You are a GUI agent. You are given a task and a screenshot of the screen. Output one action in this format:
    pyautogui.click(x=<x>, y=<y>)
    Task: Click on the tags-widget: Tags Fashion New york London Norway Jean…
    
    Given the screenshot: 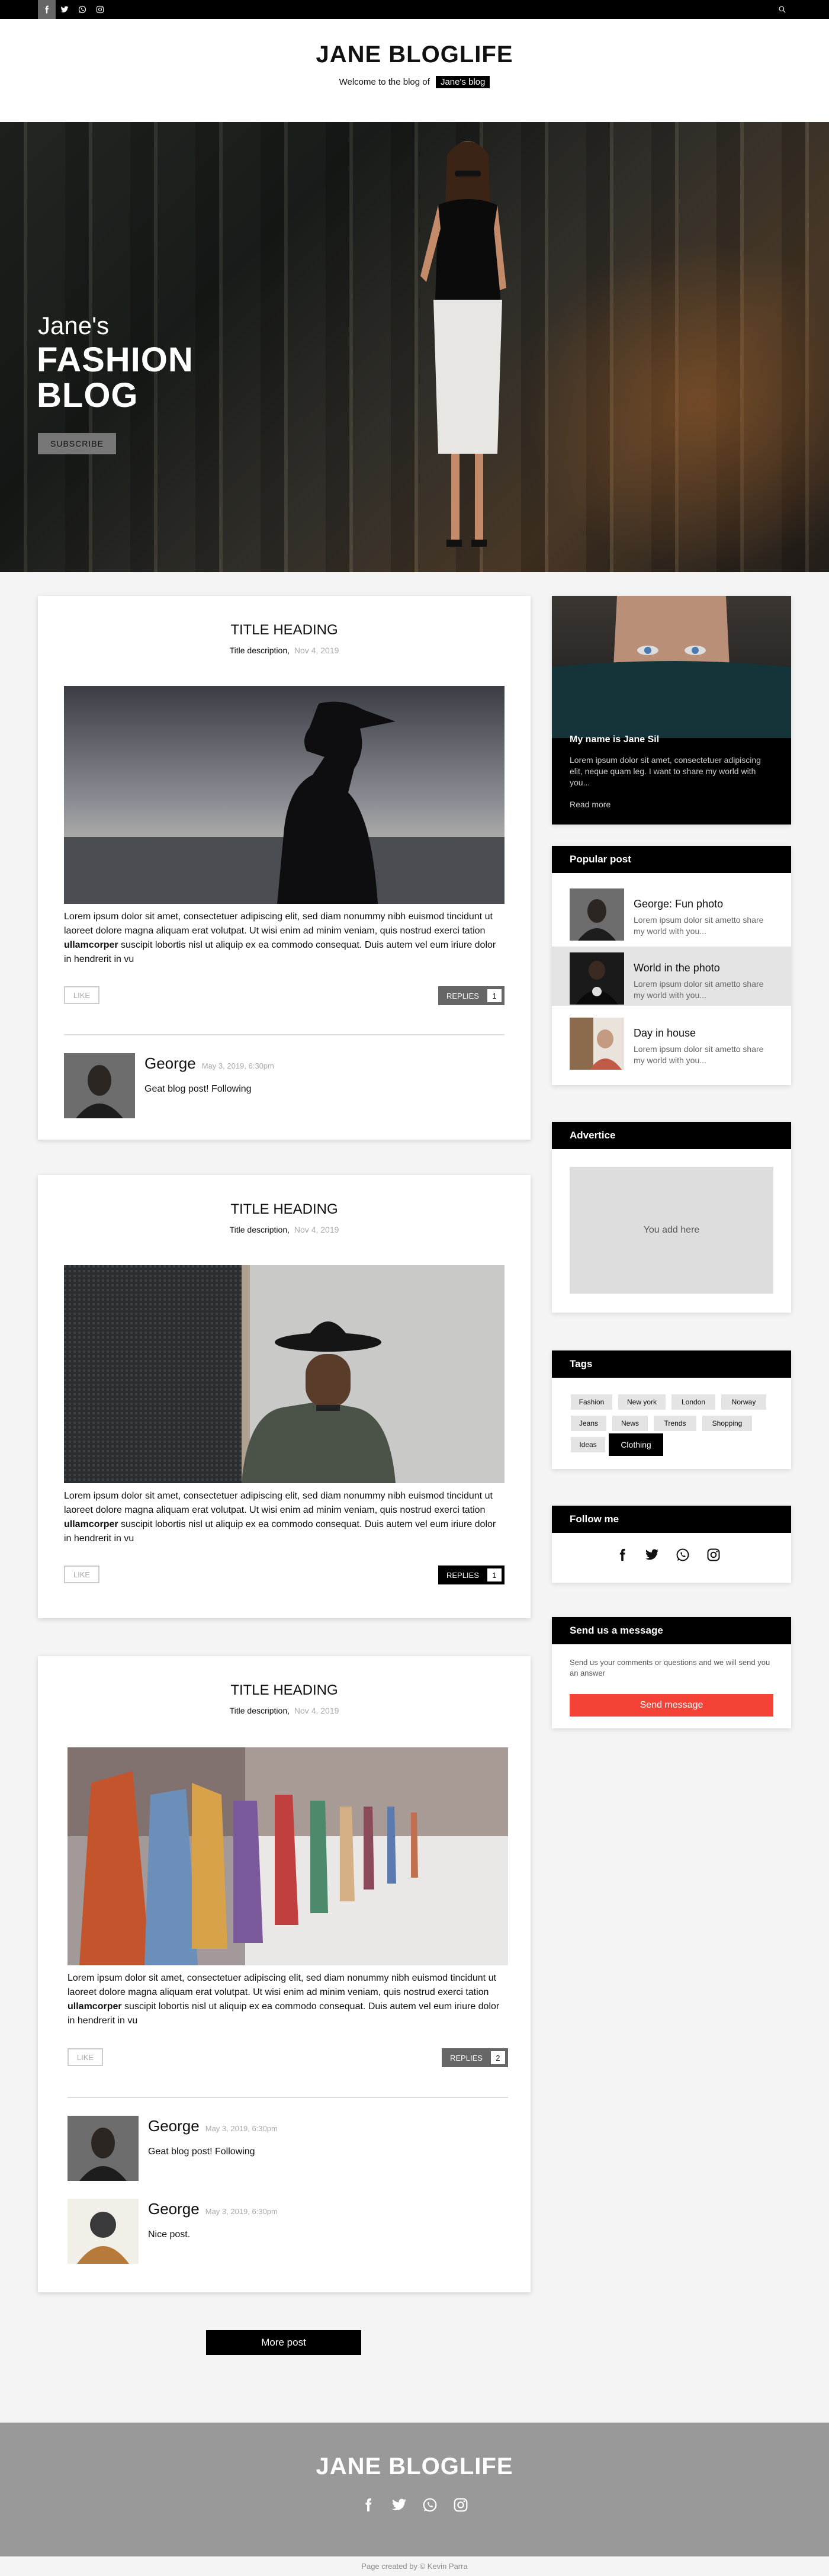 What is the action you would take?
    pyautogui.click(x=672, y=1409)
    